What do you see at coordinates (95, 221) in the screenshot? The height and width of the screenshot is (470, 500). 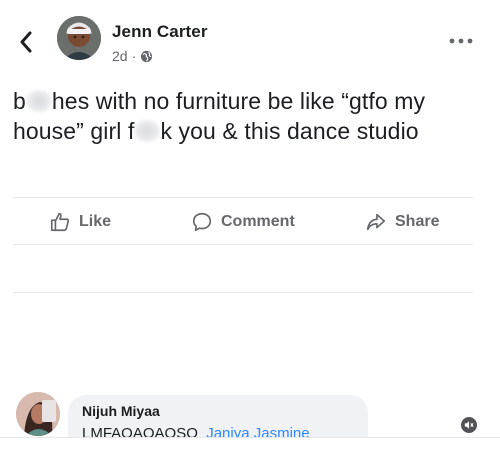 I see `like-label: Like` at bounding box center [95, 221].